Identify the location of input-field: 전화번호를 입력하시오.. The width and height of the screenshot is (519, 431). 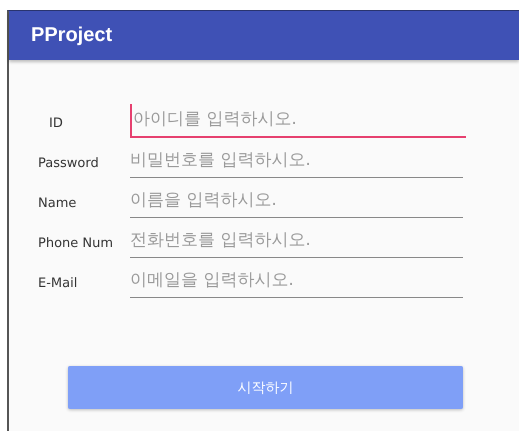
(296, 241).